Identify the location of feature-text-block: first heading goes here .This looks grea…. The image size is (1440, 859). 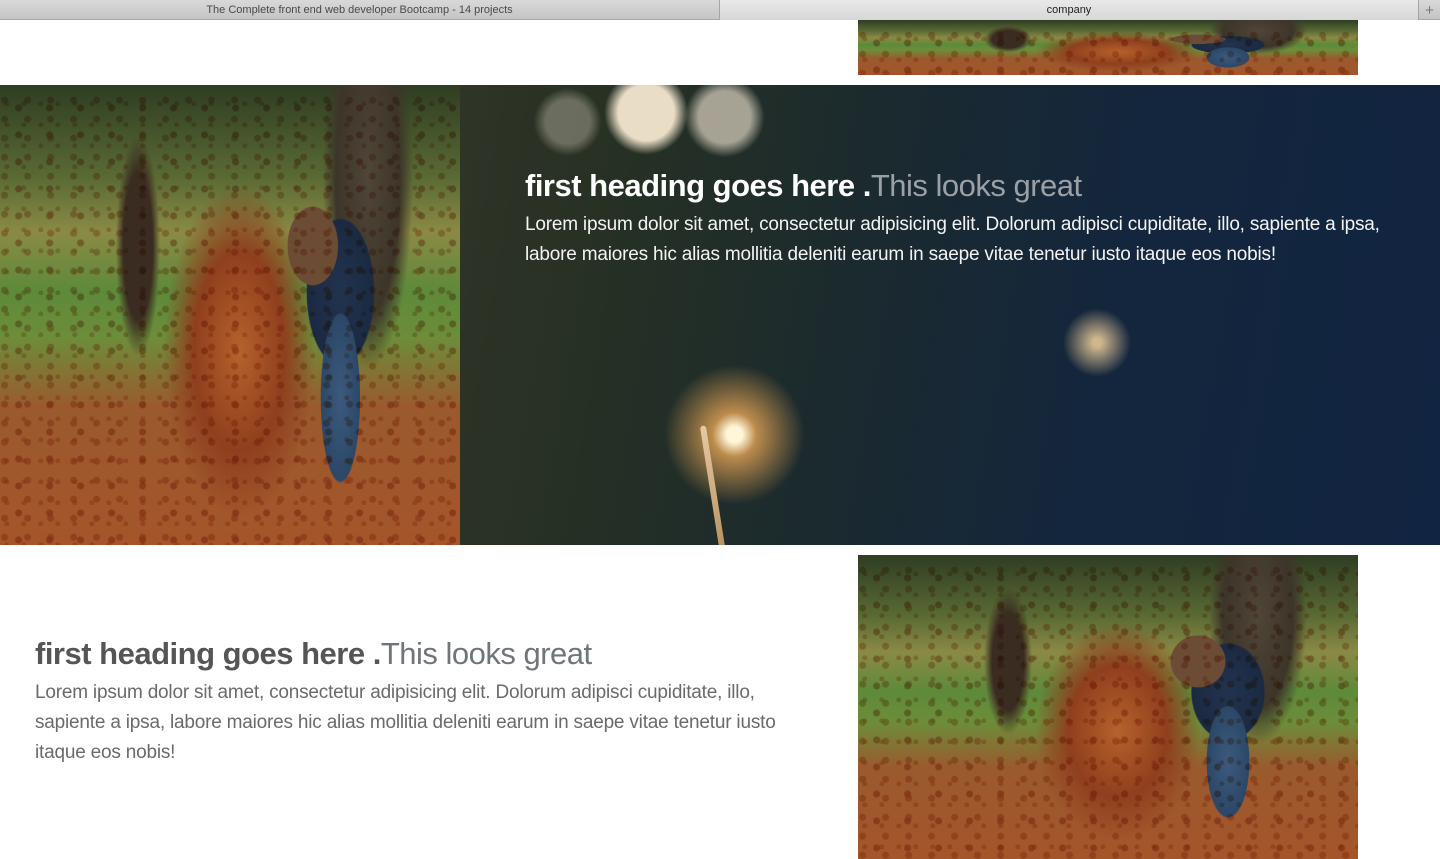
(965, 218).